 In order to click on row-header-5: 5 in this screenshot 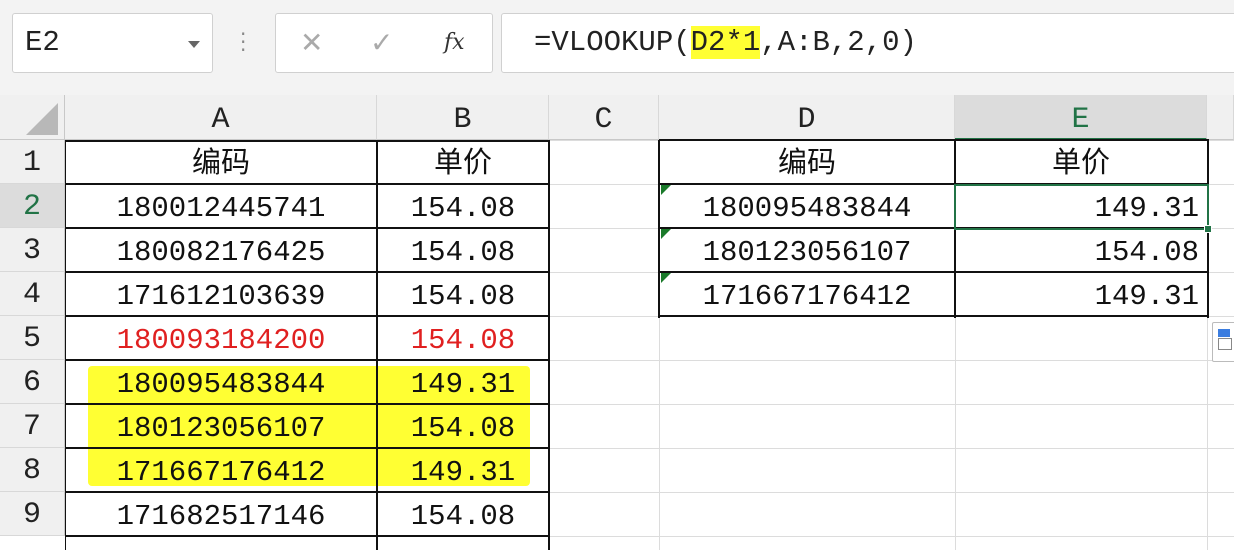, I will do `click(32, 338)`.